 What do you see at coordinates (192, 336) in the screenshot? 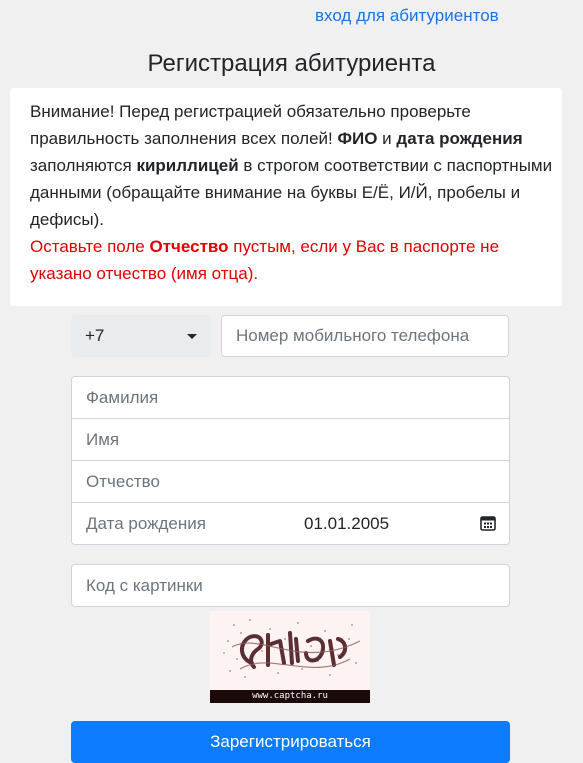
I see `chevron-down-icon` at bounding box center [192, 336].